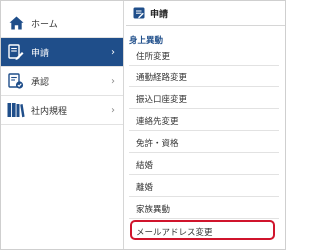 The image size is (320, 250). What do you see at coordinates (204, 165) in the screenshot?
I see `menu-item-marriage: 結婚` at bounding box center [204, 165].